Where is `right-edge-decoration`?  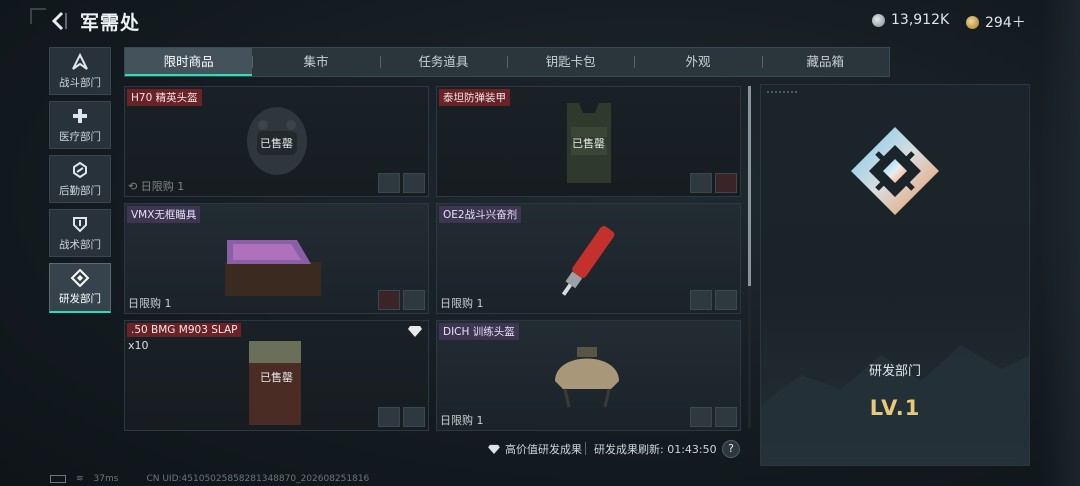 right-edge-decoration is located at coordinates (1060, 243).